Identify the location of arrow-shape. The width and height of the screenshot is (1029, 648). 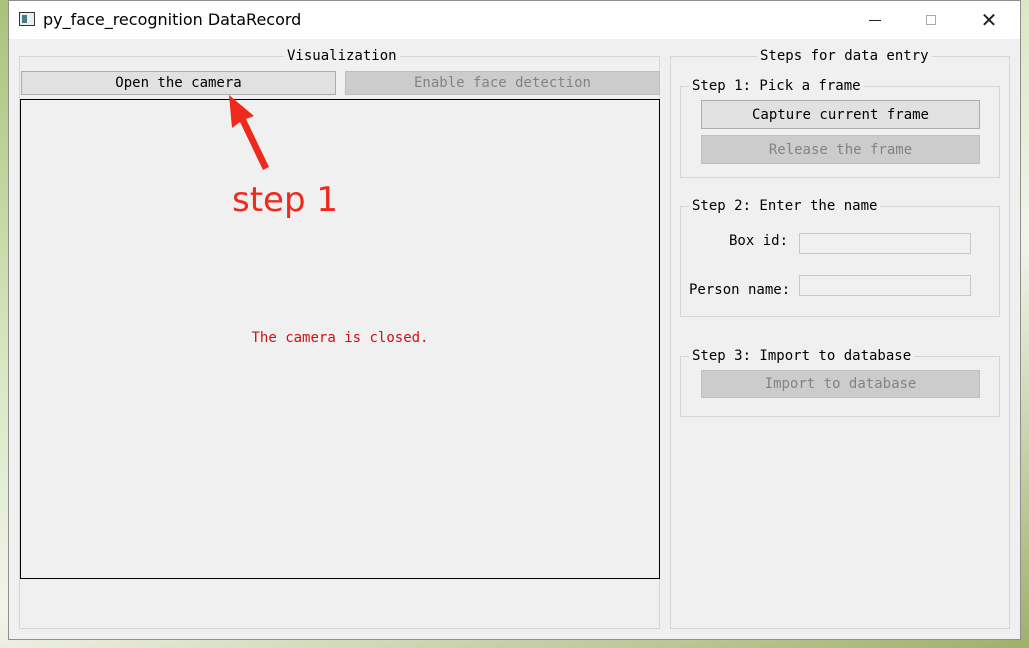
(249, 132).